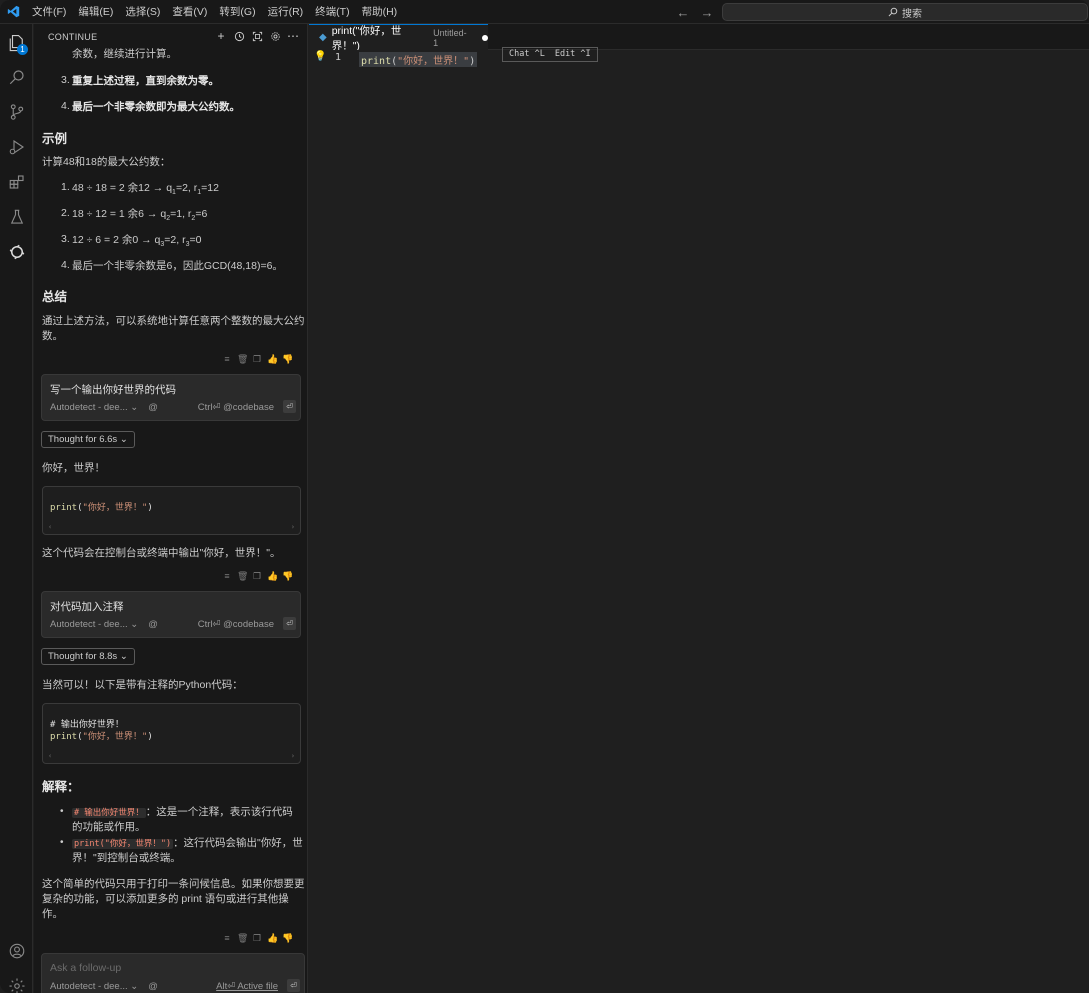 Image resolution: width=1089 pixels, height=993 pixels. Describe the element at coordinates (88, 439) in the screenshot. I see `thought-toggle-1: Thought for 6.6s ⌄` at that location.